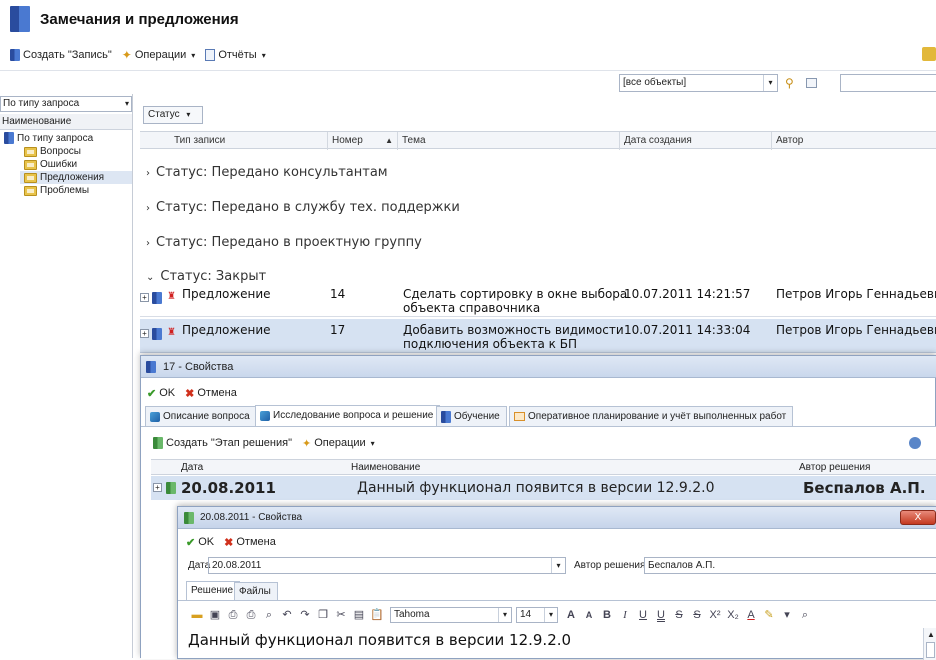 The height and width of the screenshot is (660, 936). What do you see at coordinates (856, 294) in the screenshot?
I see `cell-author: Петров Игорь Геннадьевич` at bounding box center [856, 294].